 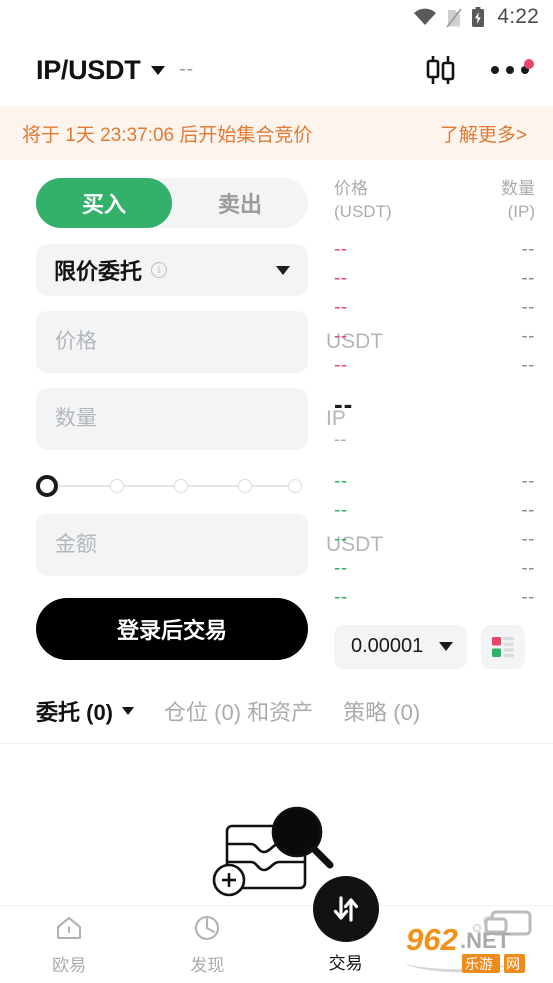 I want to click on order-type-label: 限价委托, so click(x=98, y=271).